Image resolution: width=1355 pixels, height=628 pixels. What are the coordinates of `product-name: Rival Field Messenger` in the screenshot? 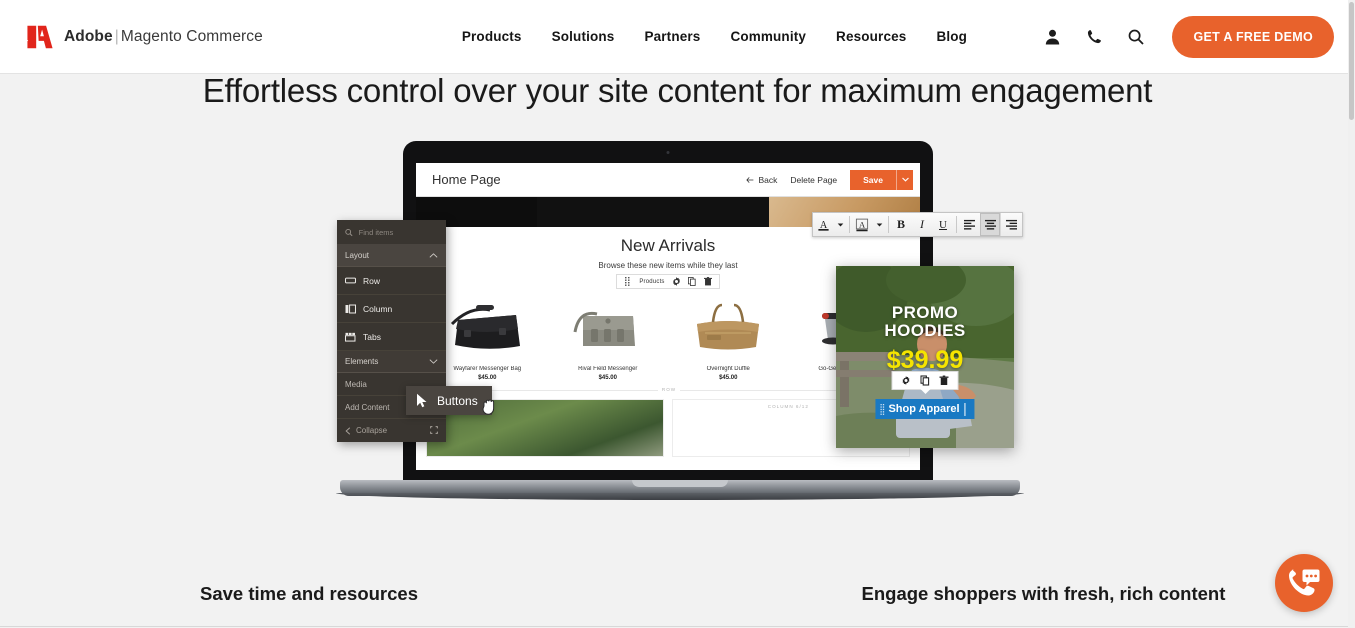 It's located at (608, 369).